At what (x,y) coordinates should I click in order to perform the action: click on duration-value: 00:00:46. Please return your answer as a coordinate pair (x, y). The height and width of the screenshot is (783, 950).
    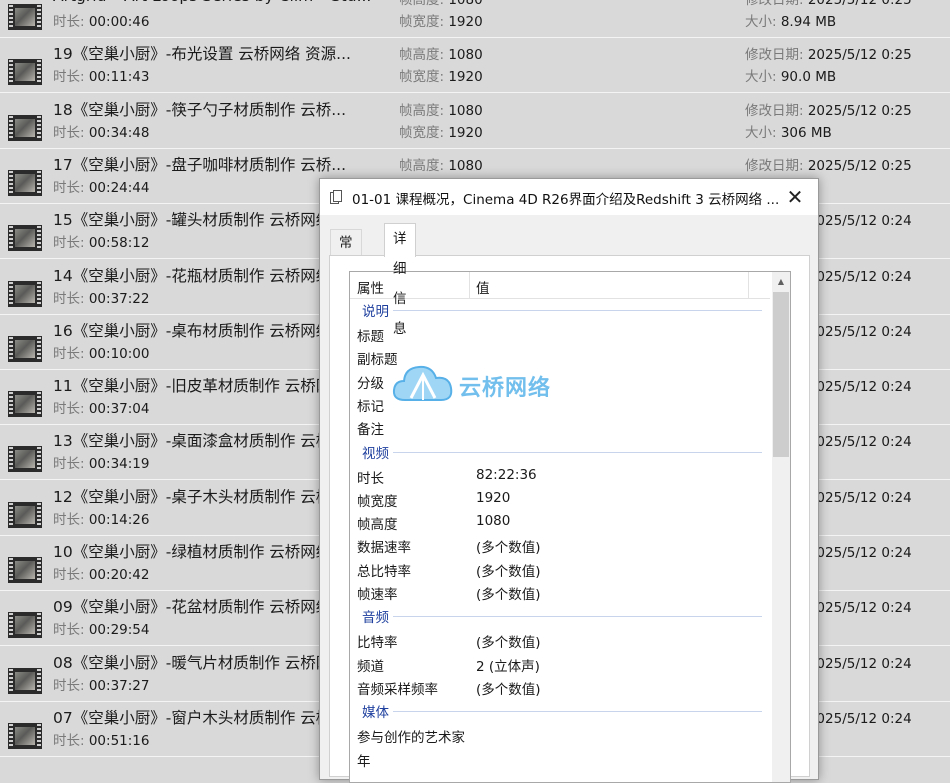
    Looking at the image, I should click on (119, 22).